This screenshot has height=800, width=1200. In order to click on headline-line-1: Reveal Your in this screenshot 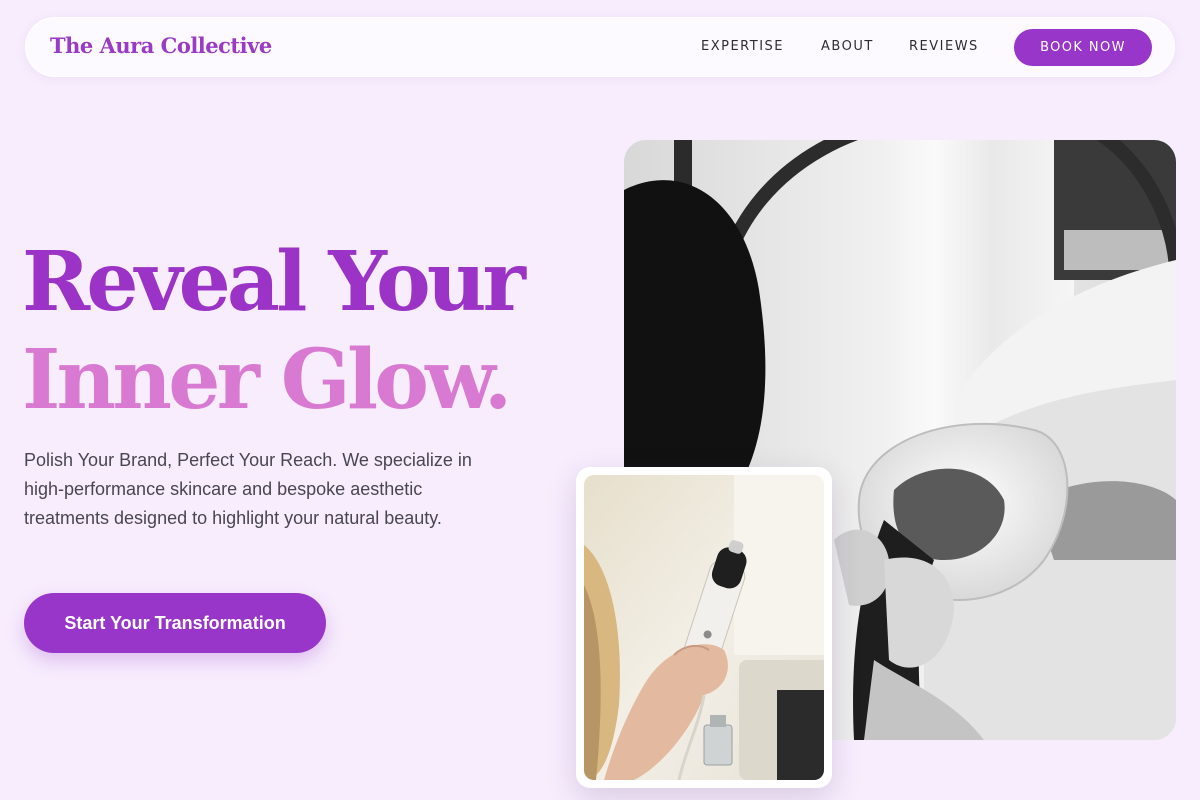, I will do `click(274, 282)`.